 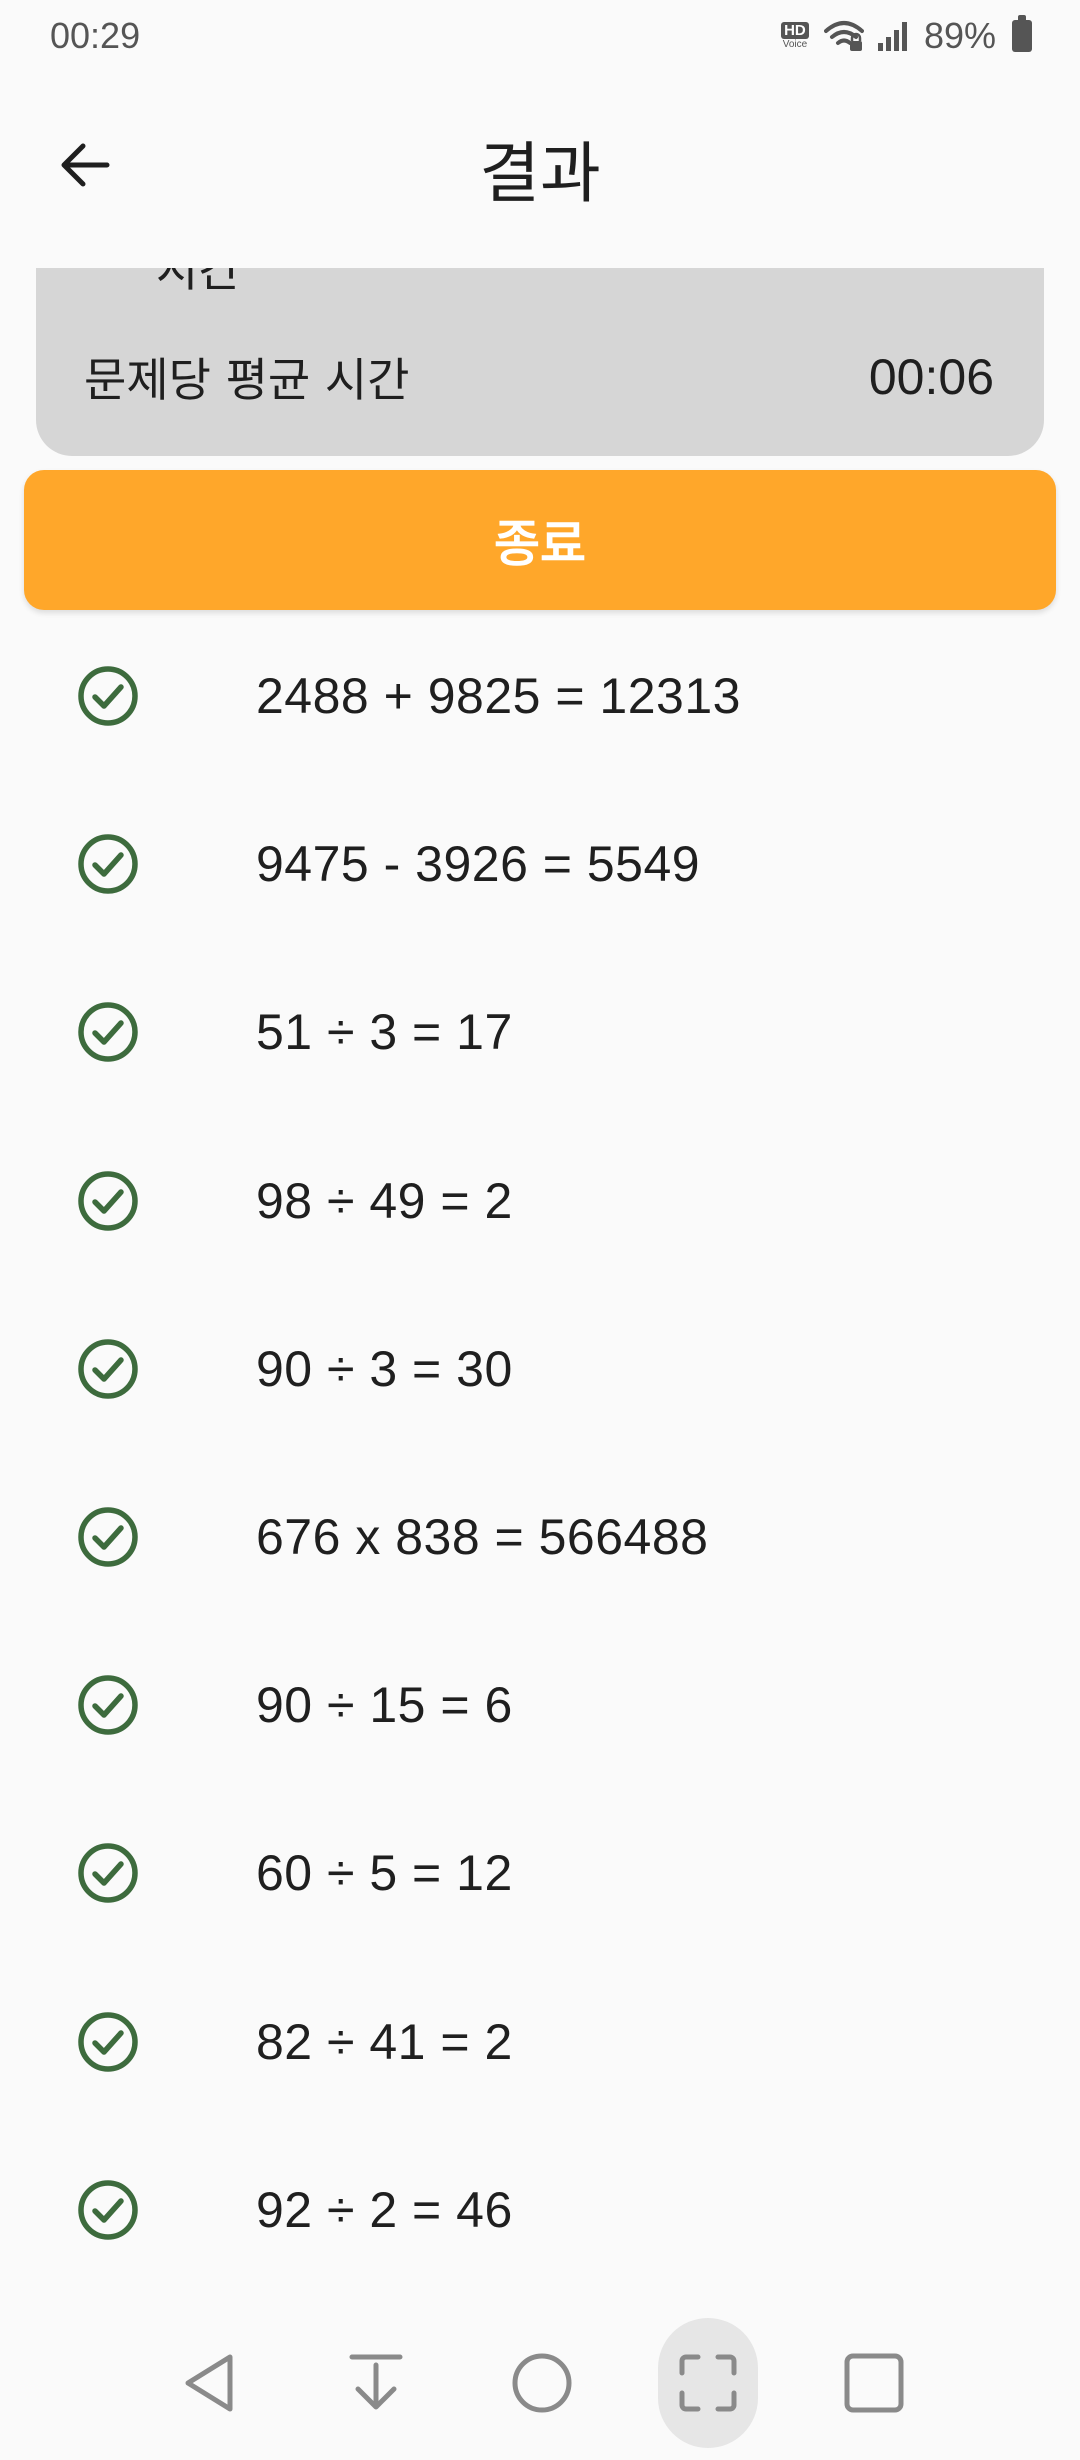 I want to click on problem-text: 60 ÷ 5 = 12, so click(x=384, y=1873).